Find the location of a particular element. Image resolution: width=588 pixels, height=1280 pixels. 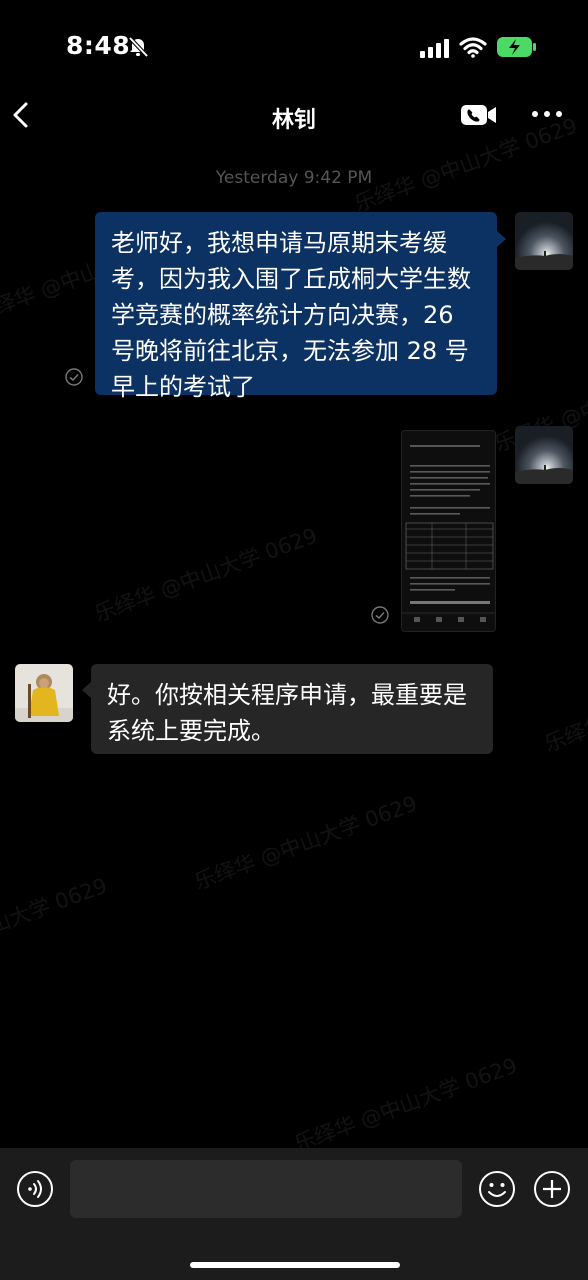

contact-avatar is located at coordinates (44, 693).